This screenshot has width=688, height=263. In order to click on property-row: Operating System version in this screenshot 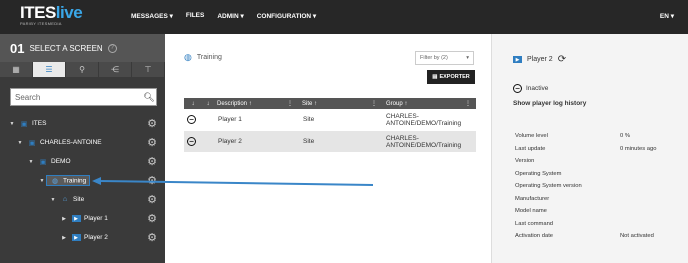, I will do `click(600, 186)`.